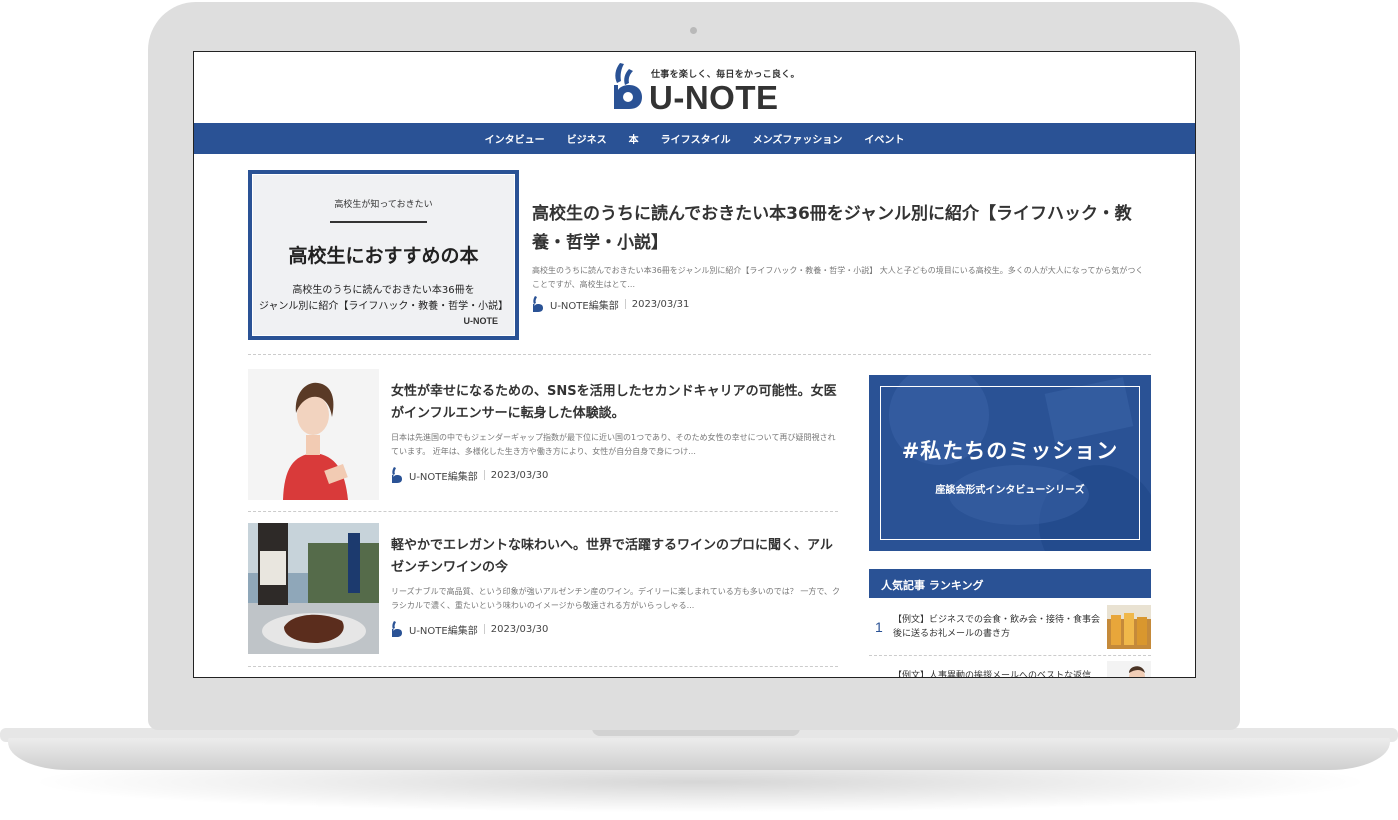 The image size is (1398, 820). What do you see at coordinates (383, 205) in the screenshot?
I see `thumb-kicker: 高校生が知っておきたい` at bounding box center [383, 205].